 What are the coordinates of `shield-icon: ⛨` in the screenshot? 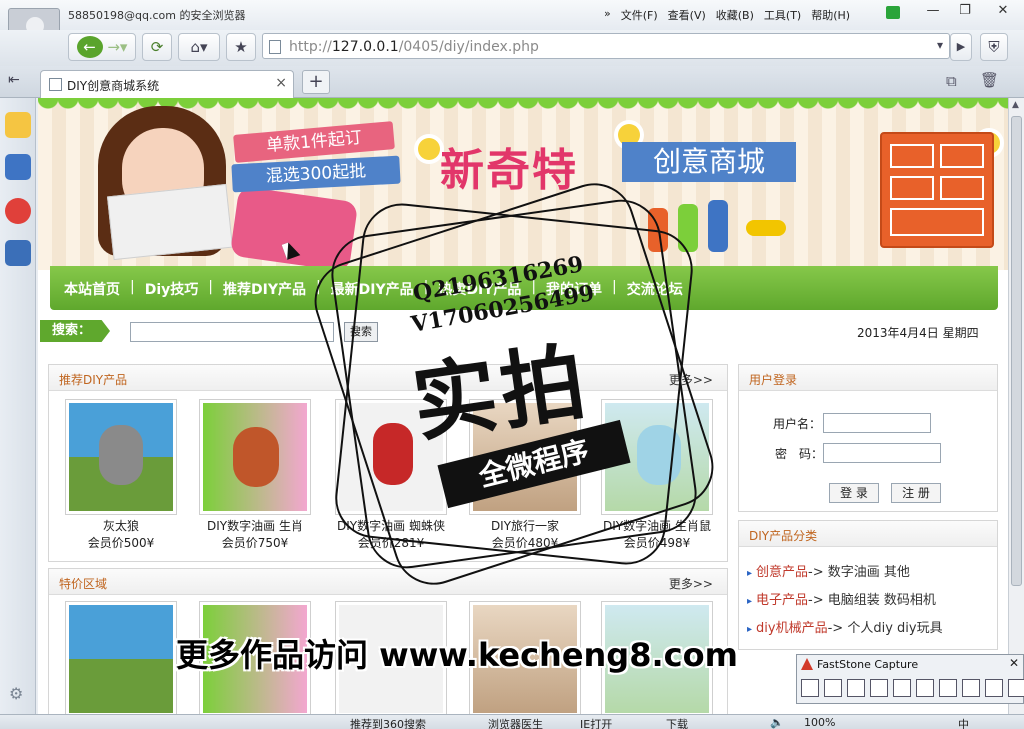 It's located at (994, 47).